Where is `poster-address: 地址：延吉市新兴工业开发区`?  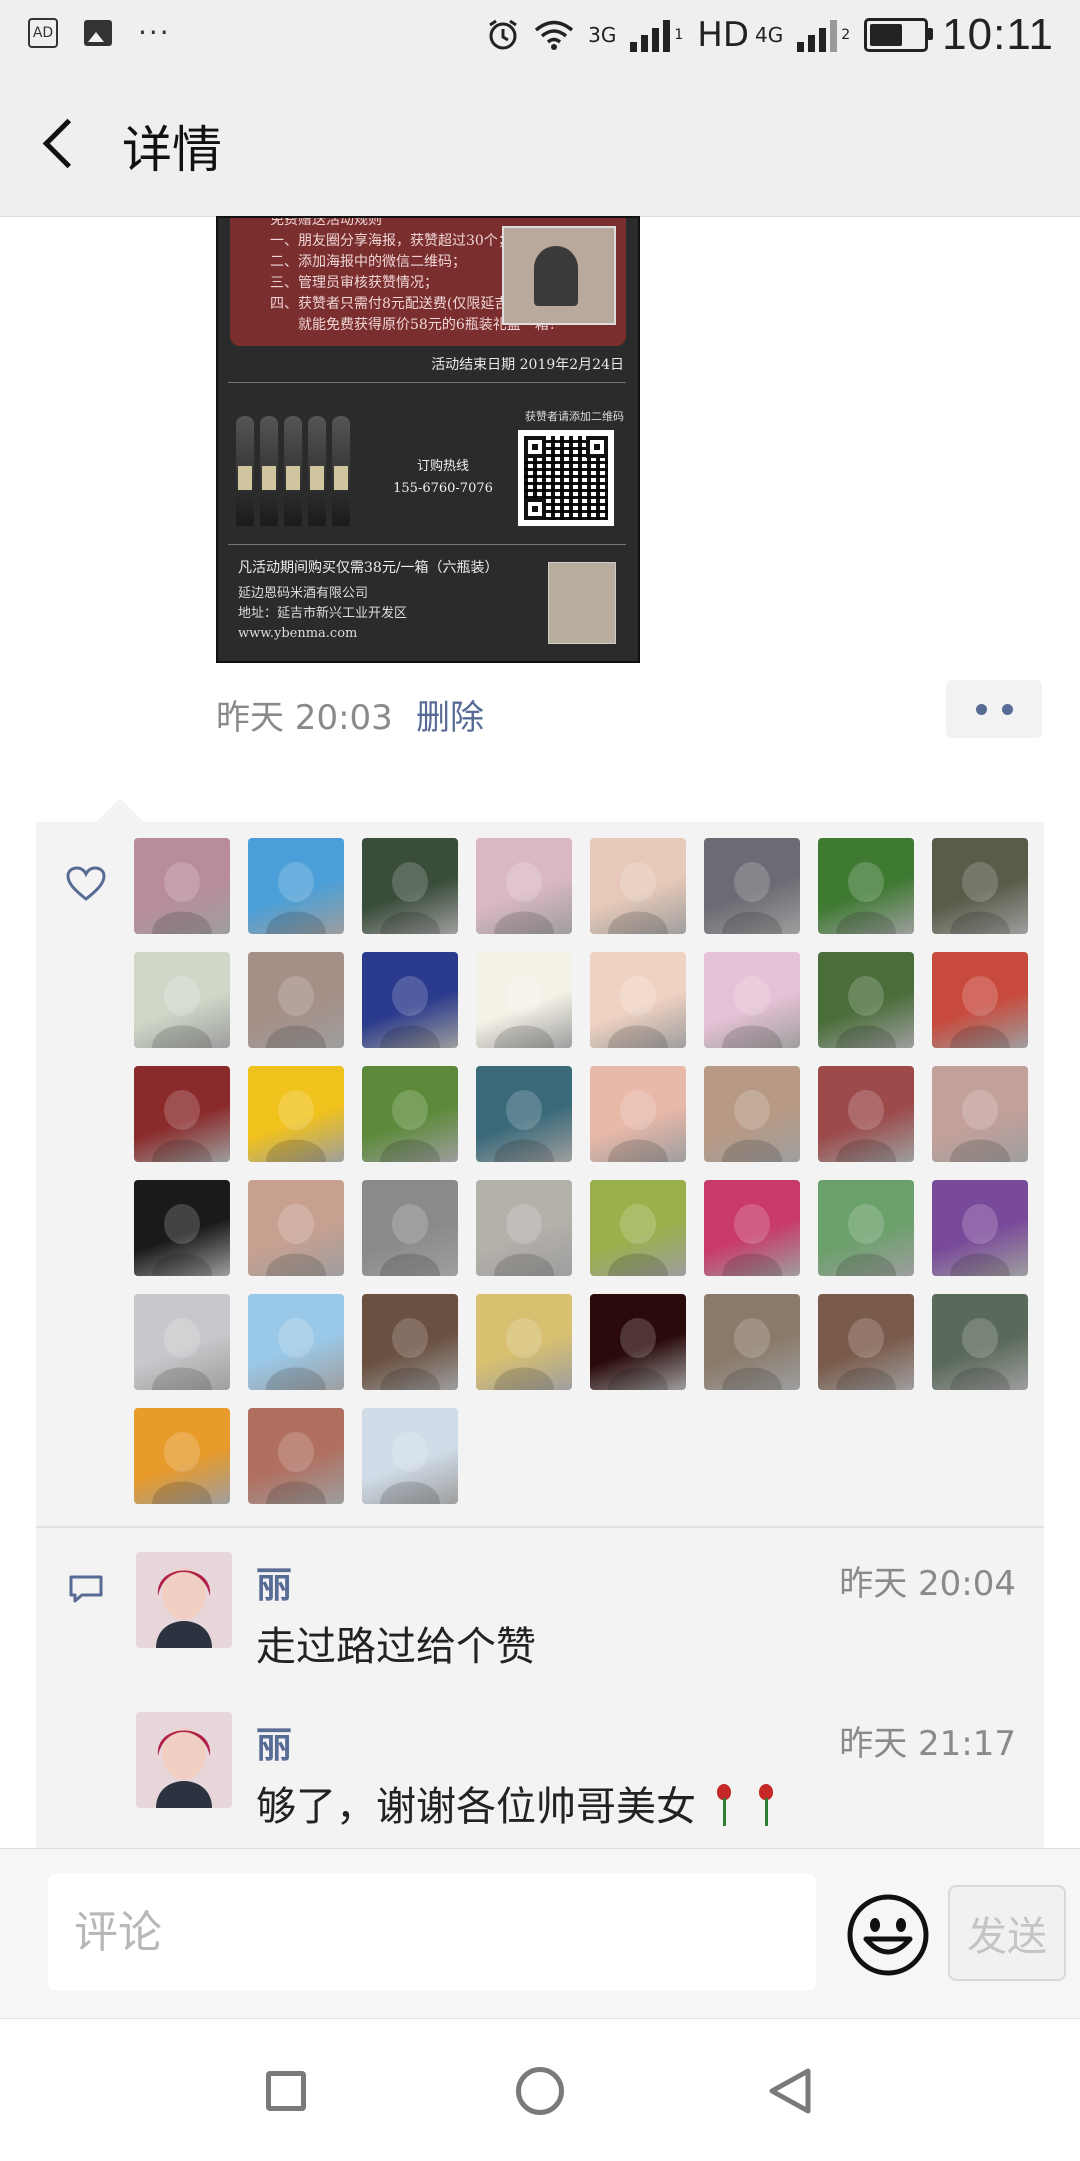 poster-address: 地址：延吉市新兴工业开发区 is located at coordinates (323, 613).